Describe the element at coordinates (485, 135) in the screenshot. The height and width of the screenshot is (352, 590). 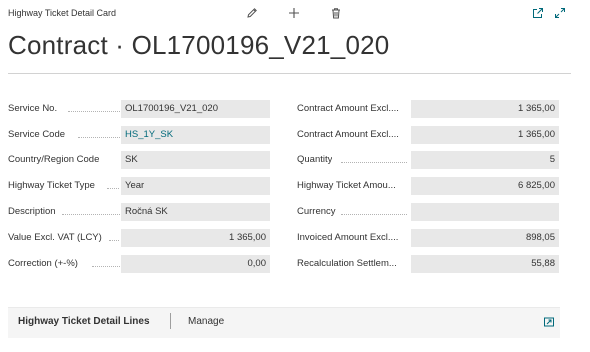
I see `contract-amount-excl-2-value: 1 365,00` at that location.